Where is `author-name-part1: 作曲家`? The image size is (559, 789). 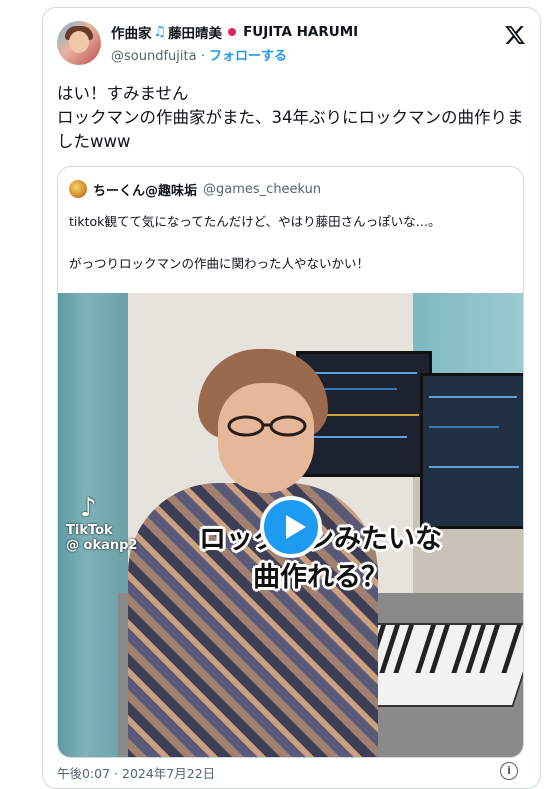
author-name-part1: 作曲家 is located at coordinates (131, 34).